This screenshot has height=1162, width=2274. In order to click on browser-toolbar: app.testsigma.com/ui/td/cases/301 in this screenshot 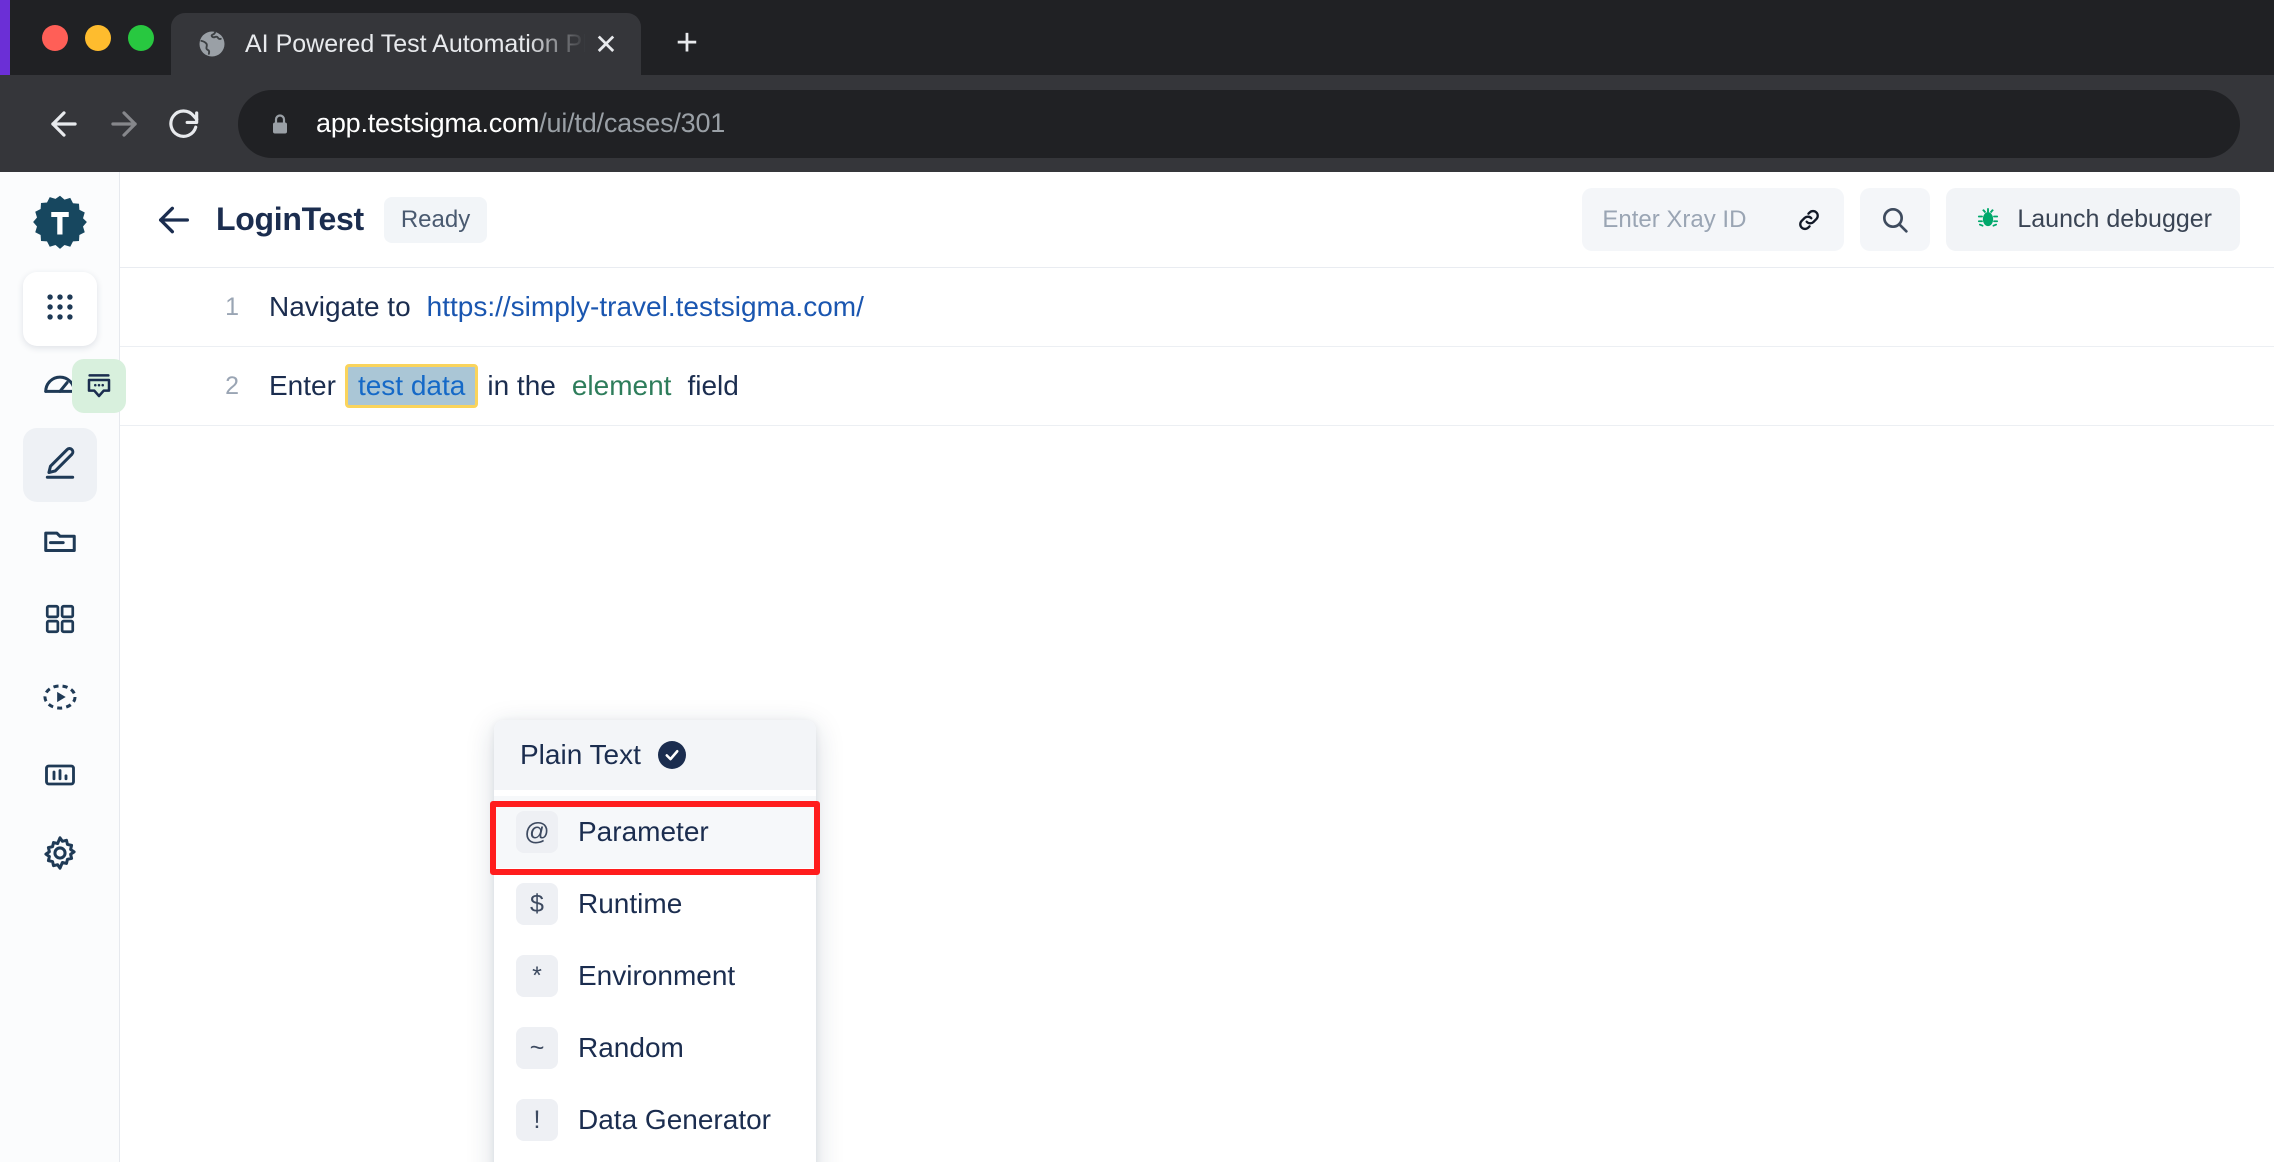, I will do `click(1137, 123)`.